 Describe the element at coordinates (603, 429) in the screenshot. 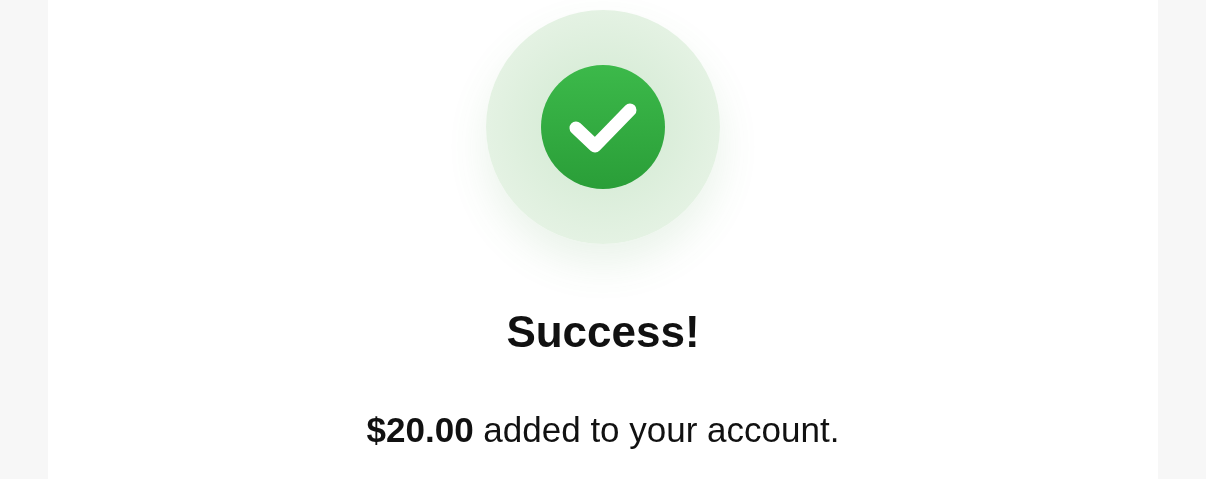

I see `confirmation-message: $20.00 added to your account.` at that location.